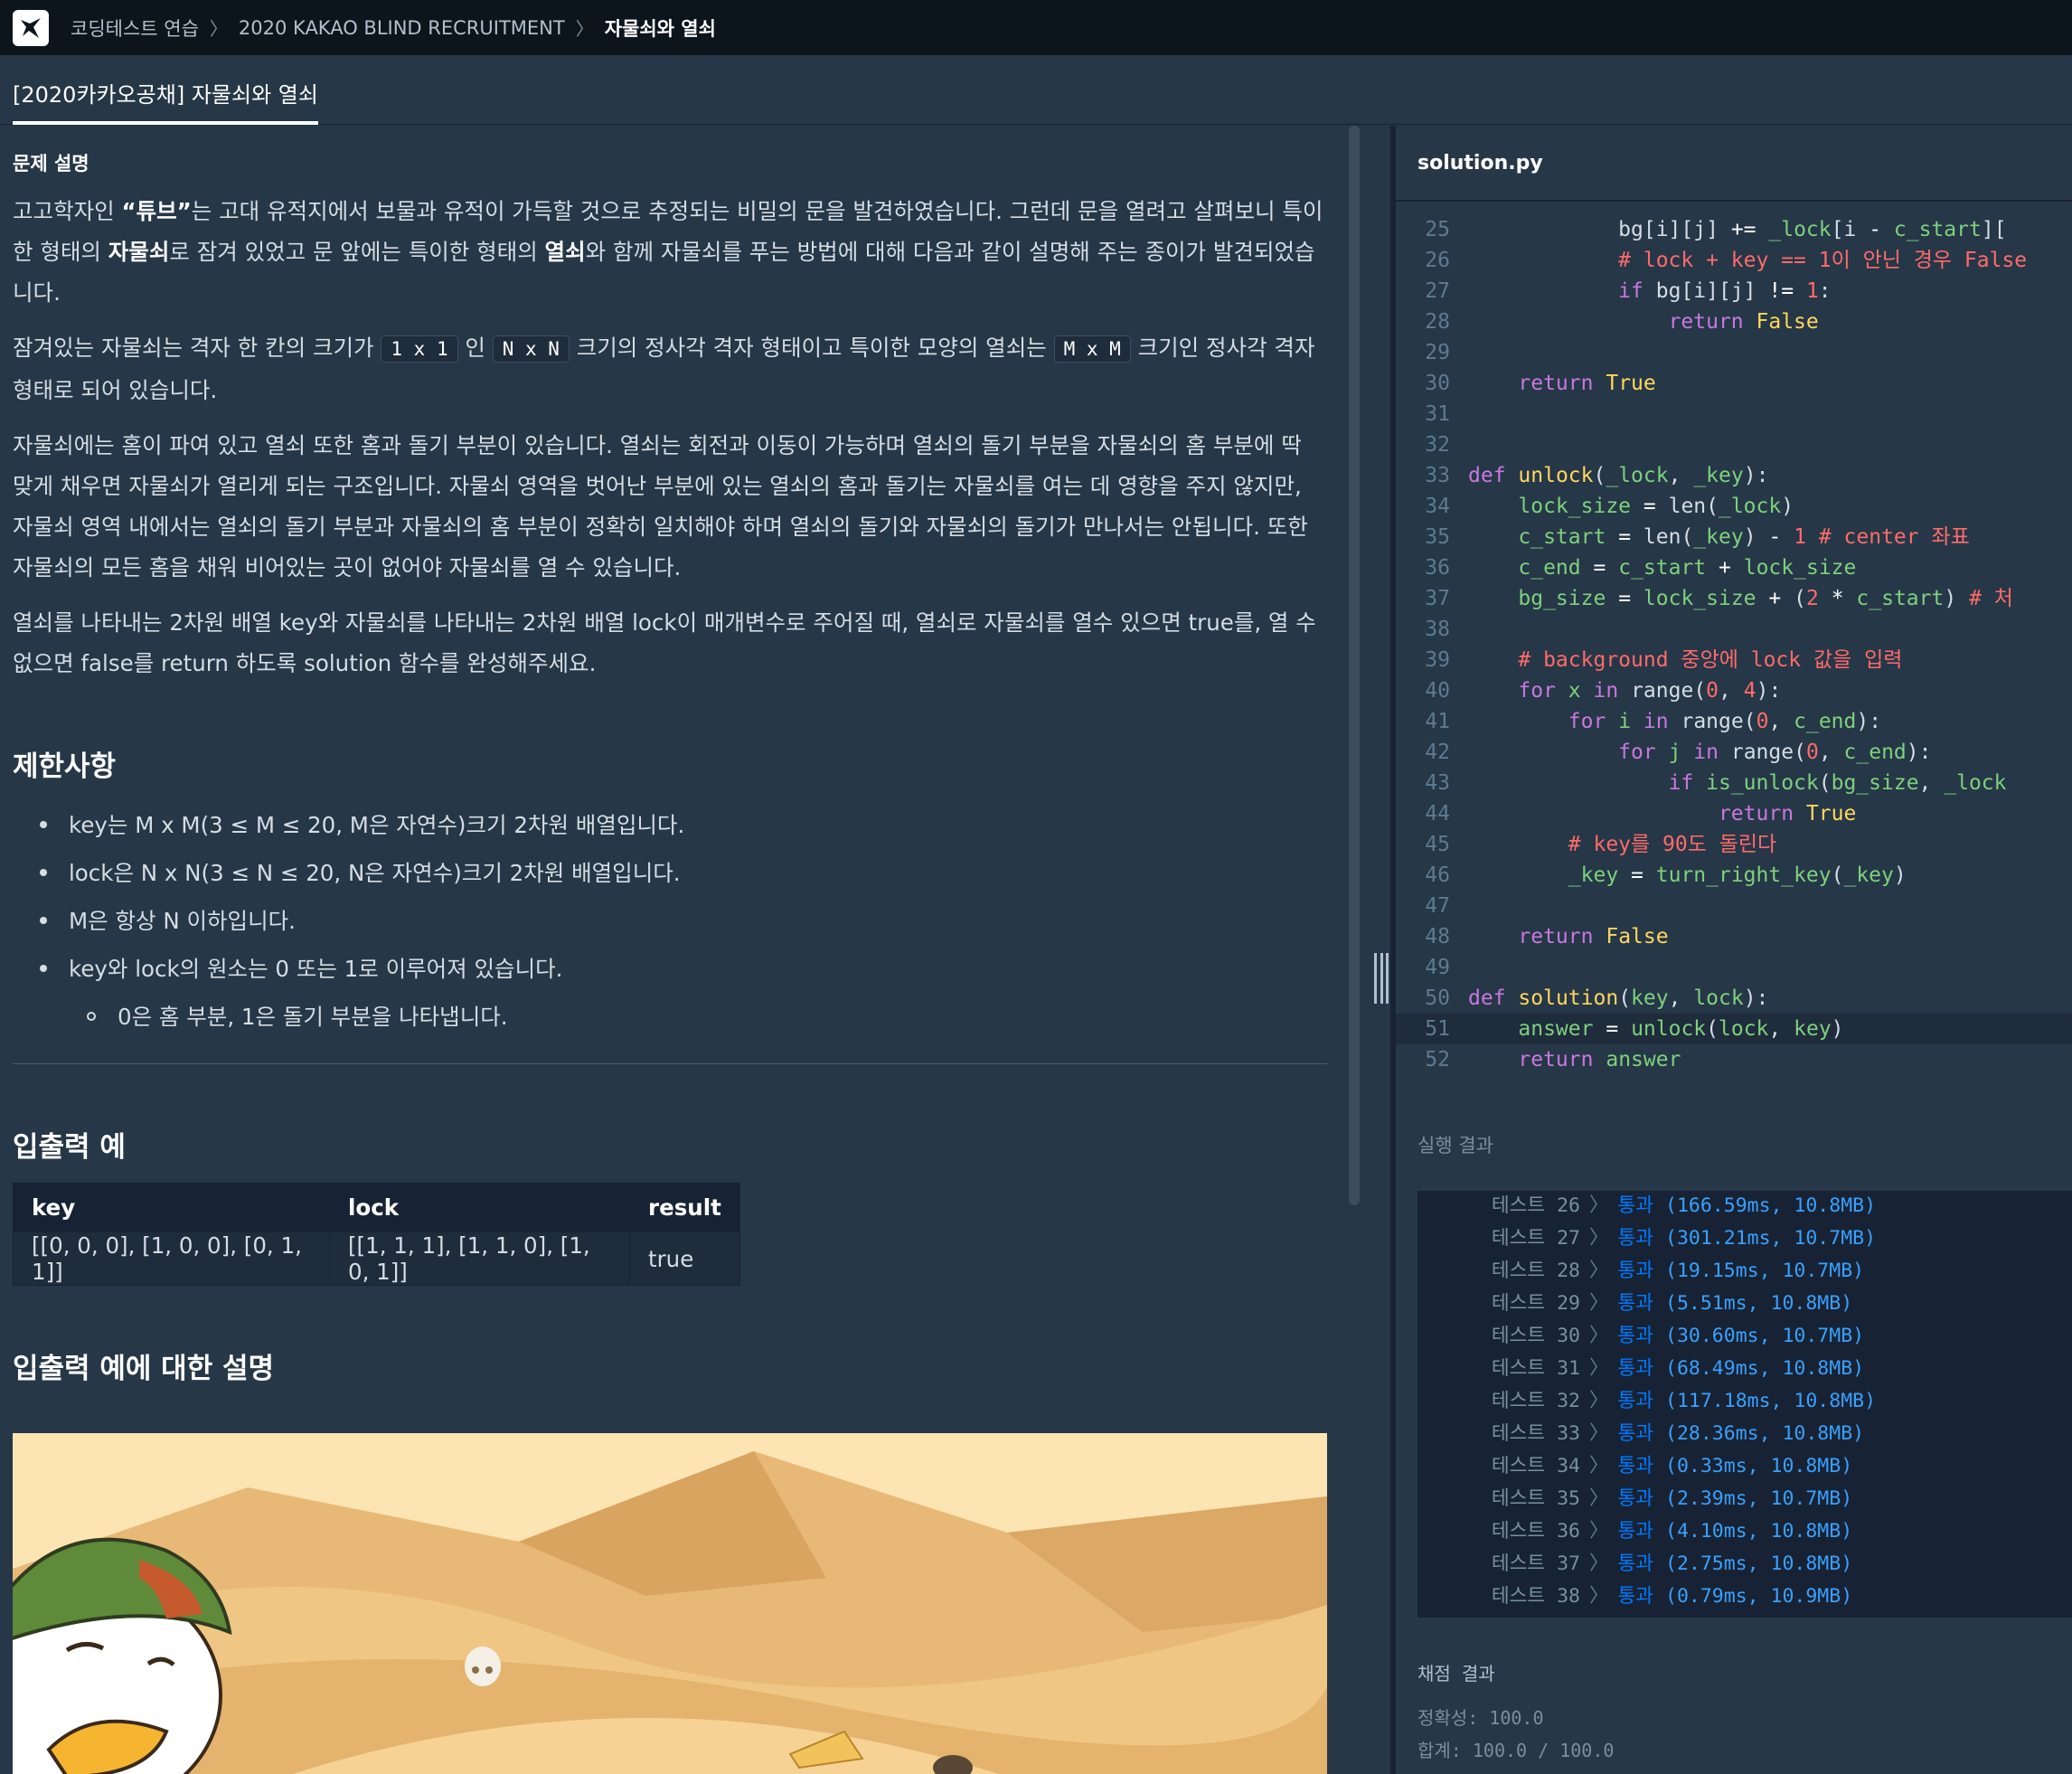 The image size is (2072, 1774). I want to click on code-line: 26 # lock + key == 1이 안닌 경우 False, so click(1734, 260).